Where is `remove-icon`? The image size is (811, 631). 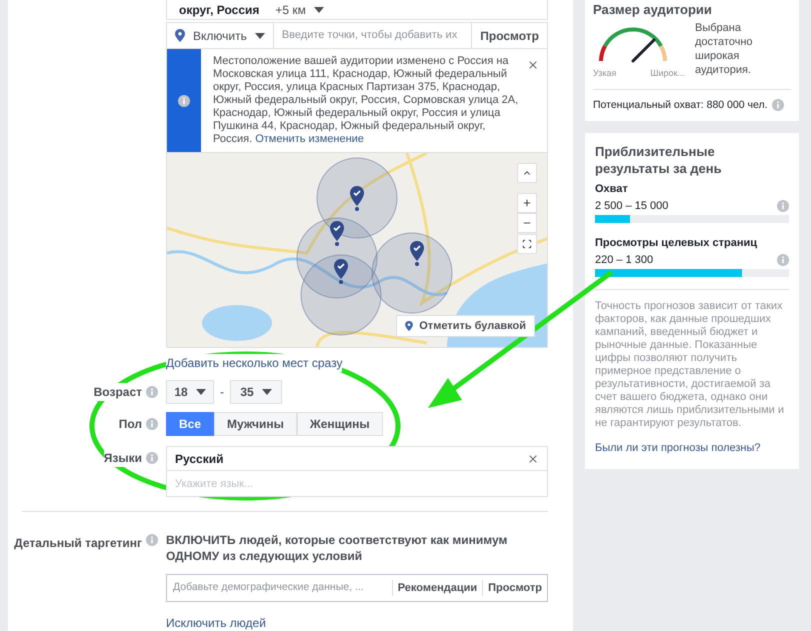 remove-icon is located at coordinates (533, 458).